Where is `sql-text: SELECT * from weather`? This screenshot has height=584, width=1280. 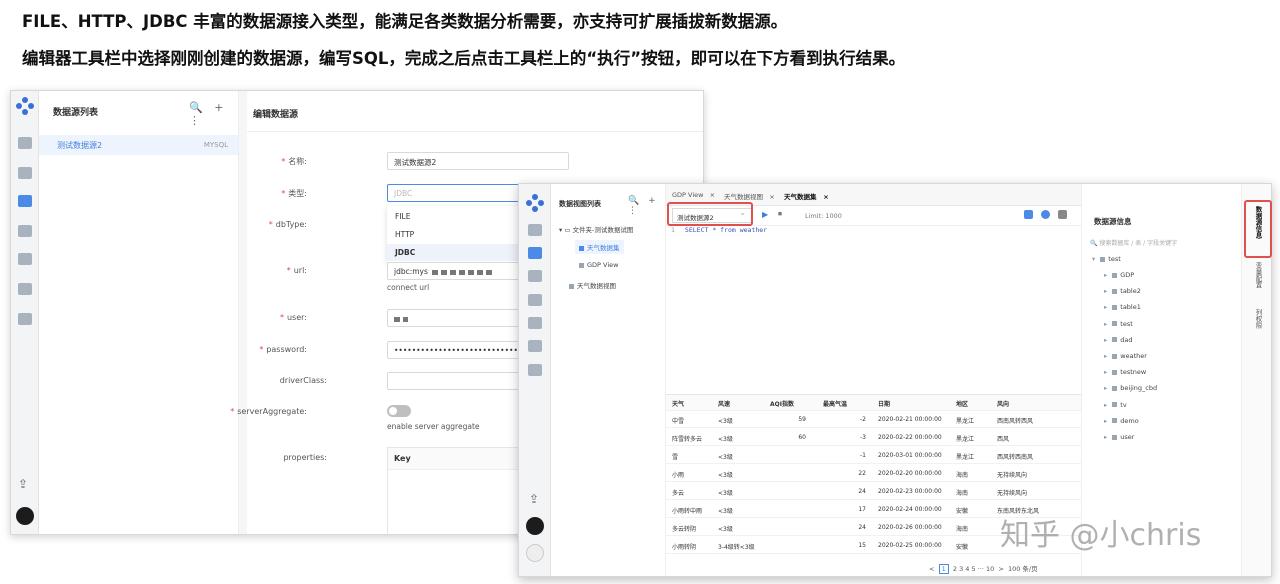
sql-text: SELECT * from weather is located at coordinates (726, 230).